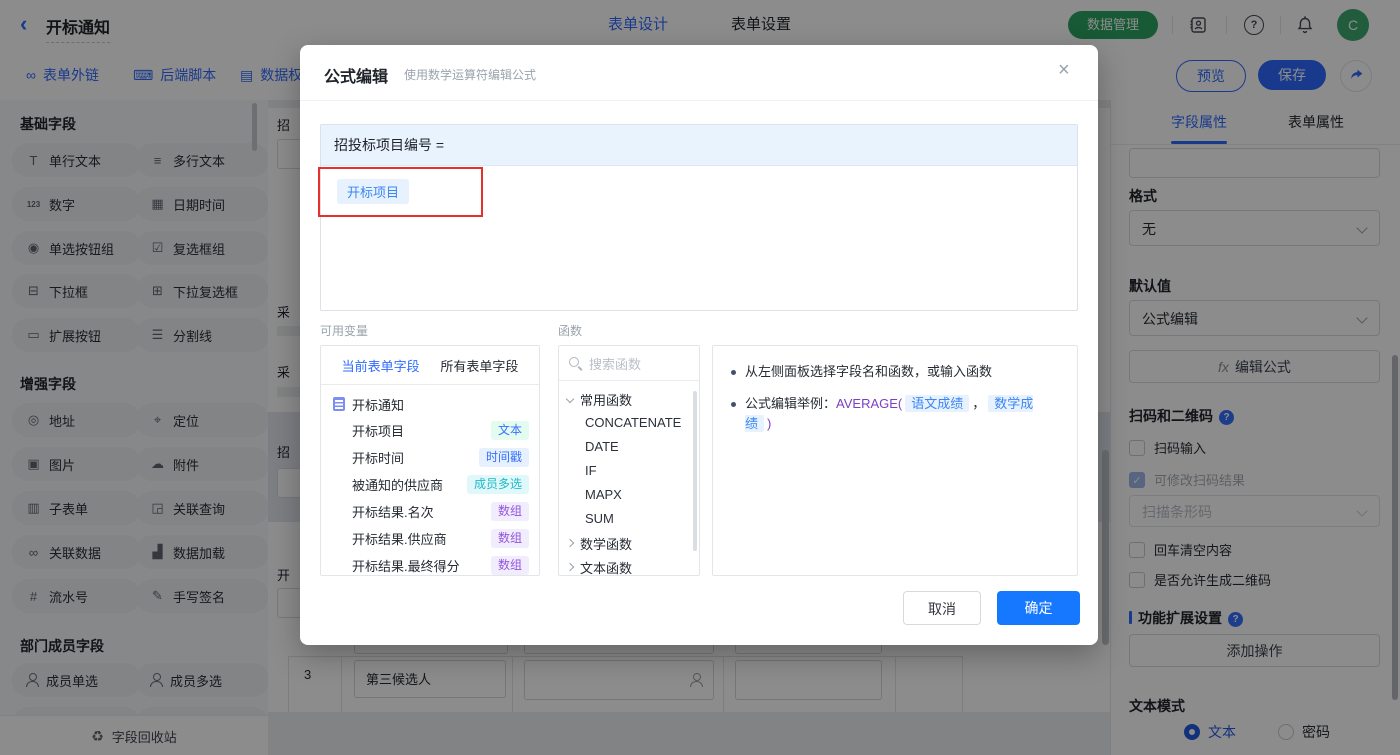 The width and height of the screenshot is (1400, 755). What do you see at coordinates (381, 365) in the screenshot?
I see `tab-current-form-fields: 当前表单字段` at bounding box center [381, 365].